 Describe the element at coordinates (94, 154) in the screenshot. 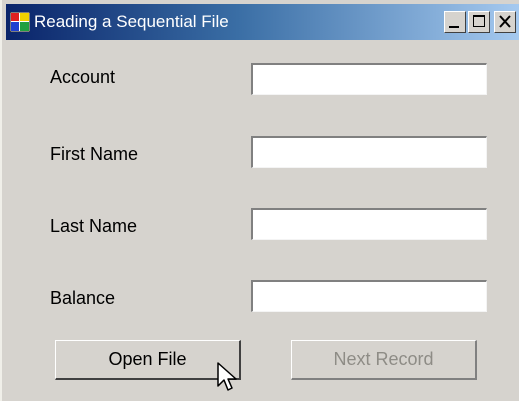

I see `first-name-label: First Name` at that location.